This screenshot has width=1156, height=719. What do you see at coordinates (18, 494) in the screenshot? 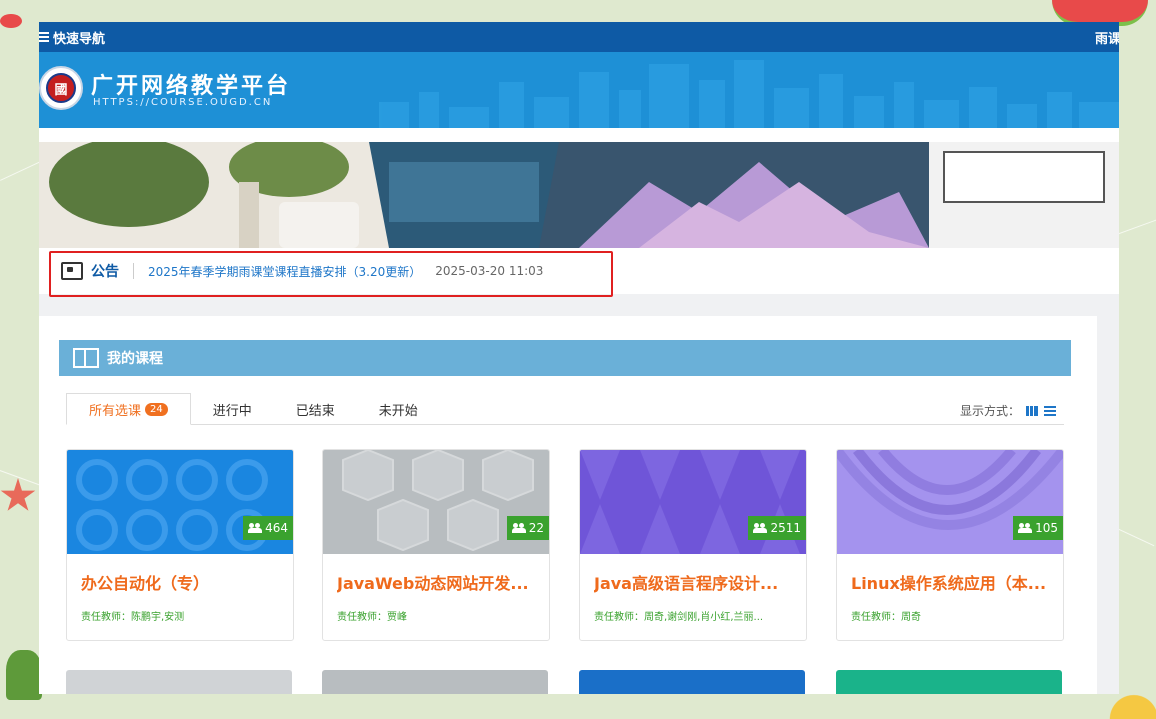
I see `starfish-decoration` at bounding box center [18, 494].